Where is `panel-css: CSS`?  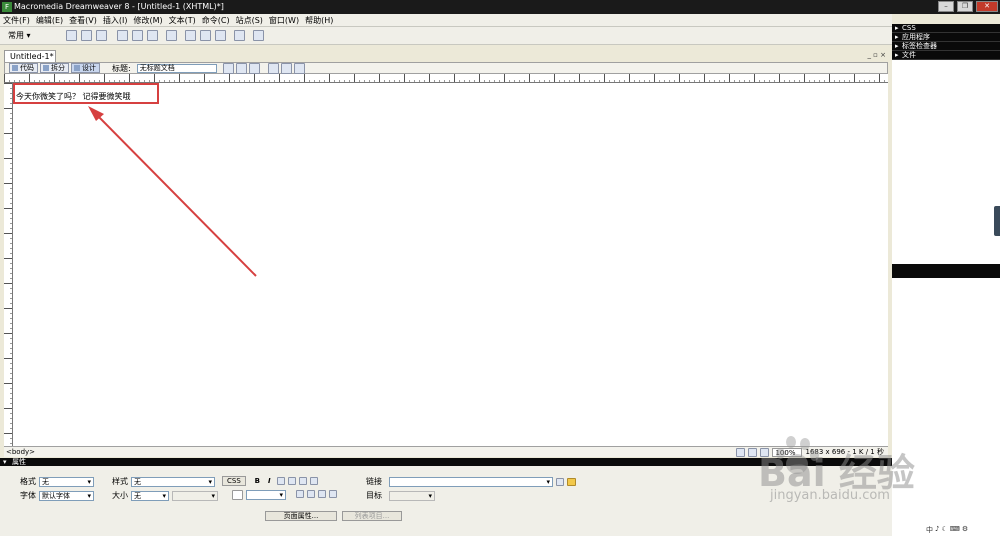 panel-css: CSS is located at coordinates (946, 28).